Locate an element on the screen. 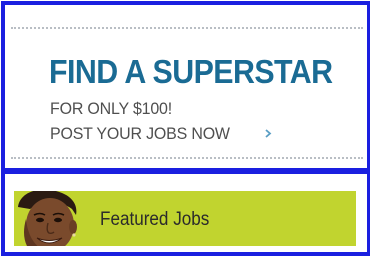 The width and height of the screenshot is (370, 256). post-jobs-link: POST YOUR JOBS NOW is located at coordinates (140, 133).